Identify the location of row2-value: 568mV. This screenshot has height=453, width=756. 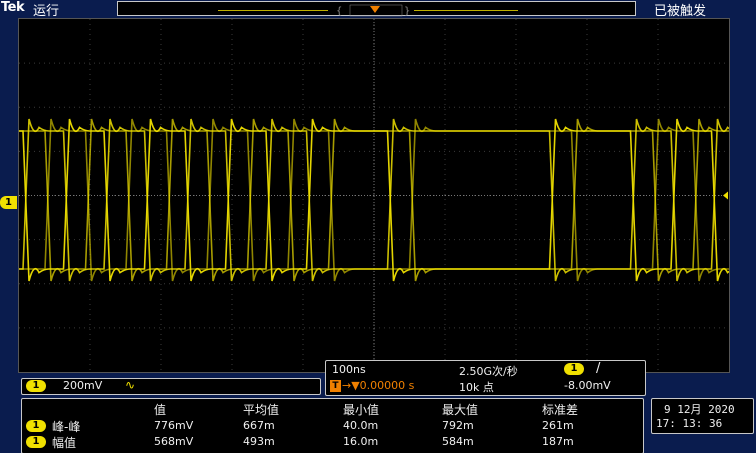
(174, 441).